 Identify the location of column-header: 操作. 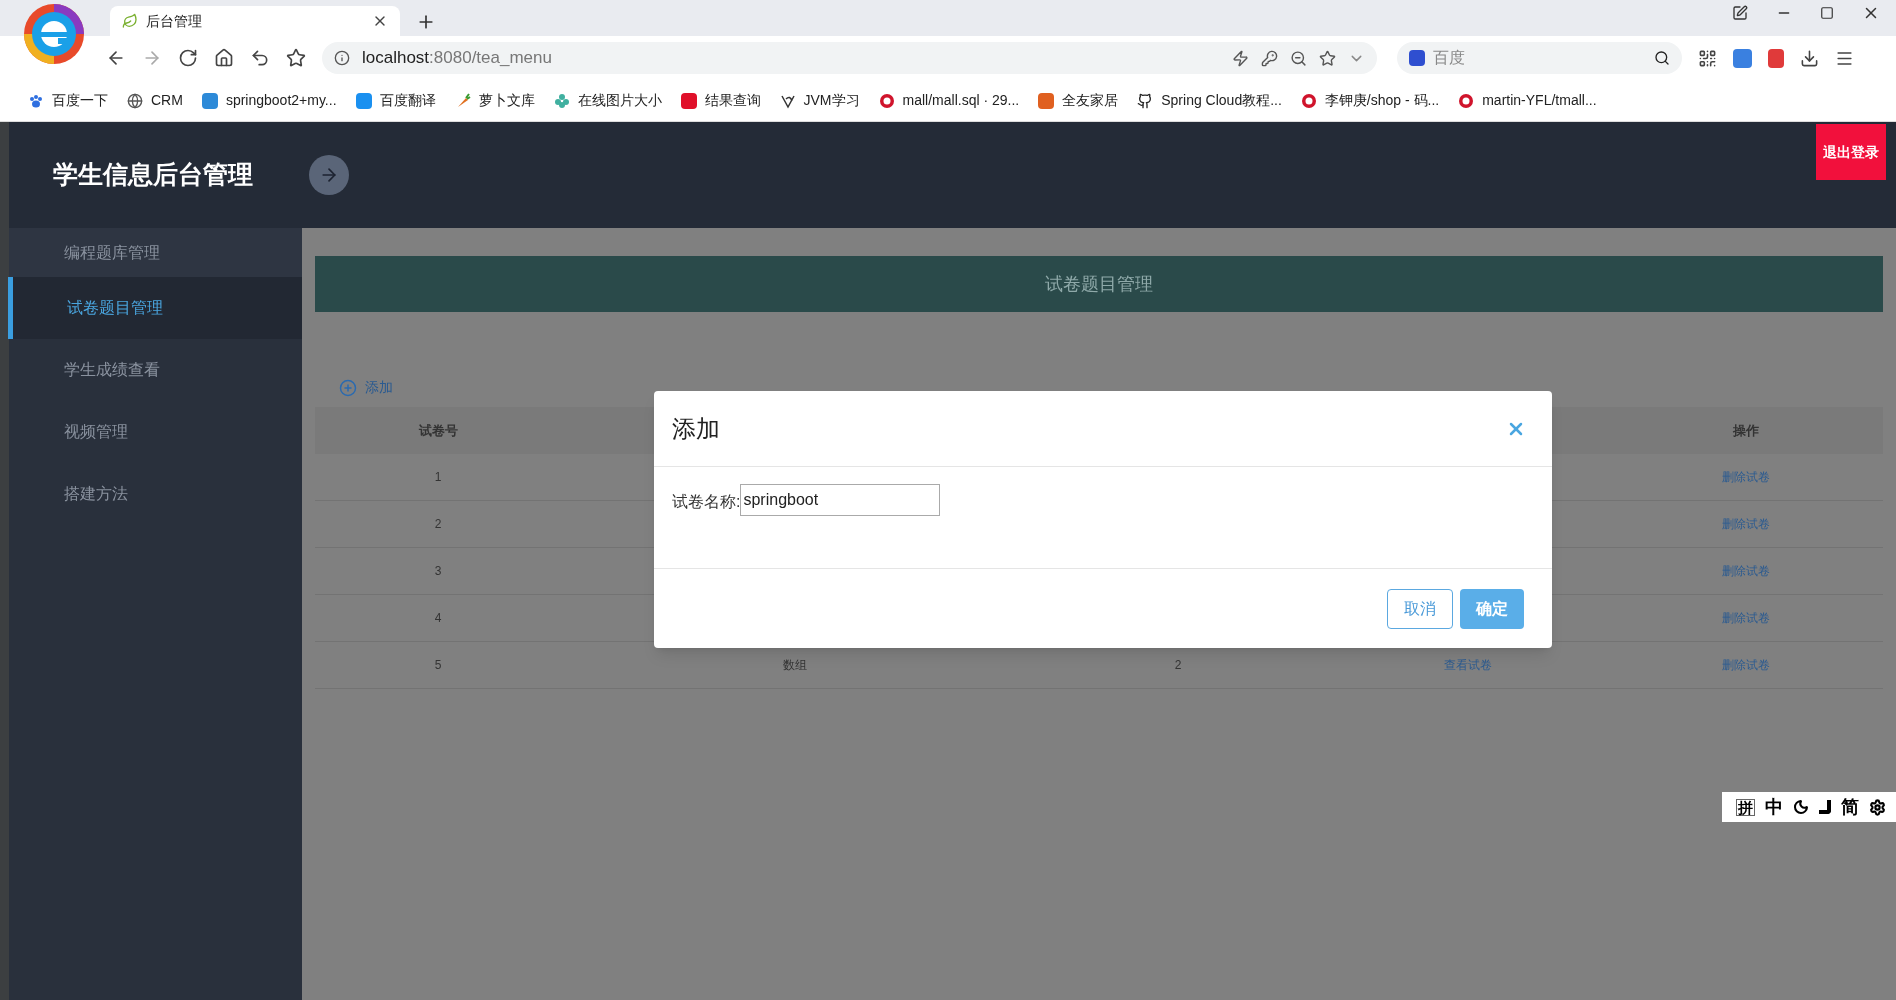
(1746, 430).